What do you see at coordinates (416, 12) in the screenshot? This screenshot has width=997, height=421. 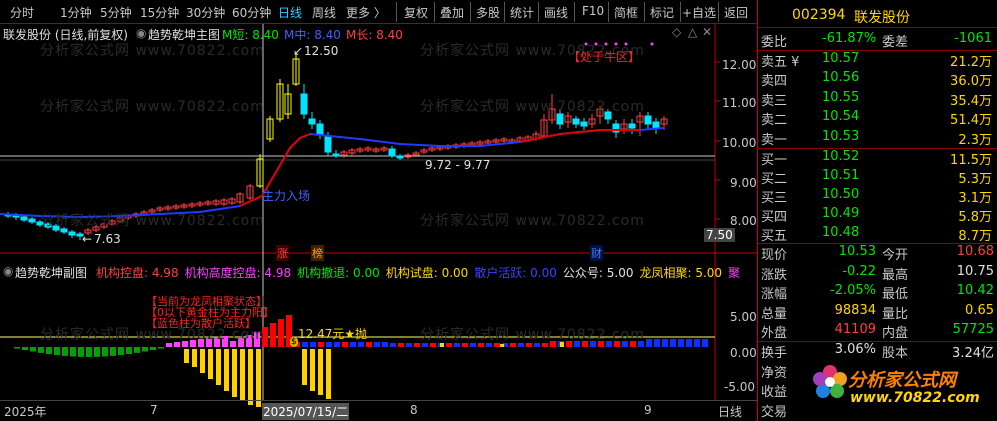 I see `fuquan-button: 复权` at bounding box center [416, 12].